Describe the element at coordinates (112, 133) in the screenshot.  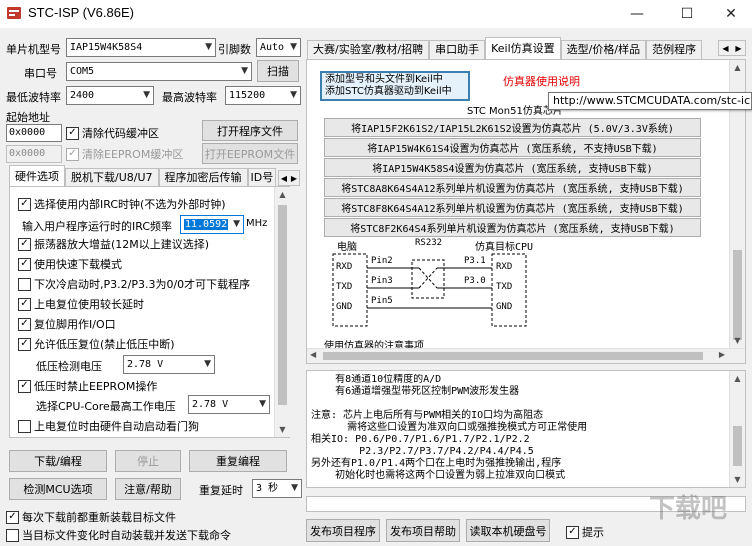
I see `clear-code-checkbox: ✓ 清除代码缓冲区` at that location.